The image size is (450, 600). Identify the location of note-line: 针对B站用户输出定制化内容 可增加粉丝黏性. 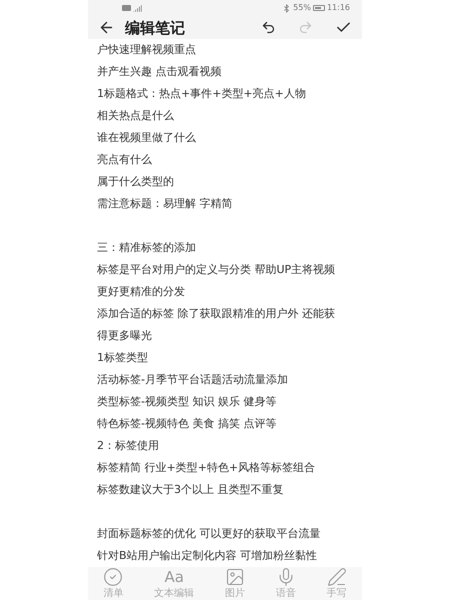
(207, 556).